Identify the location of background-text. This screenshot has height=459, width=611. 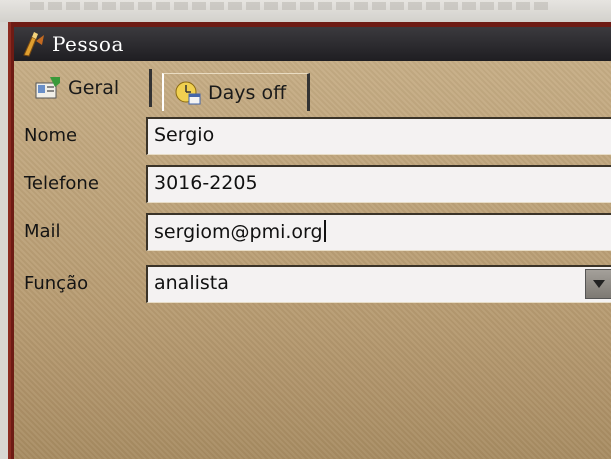
(290, 6).